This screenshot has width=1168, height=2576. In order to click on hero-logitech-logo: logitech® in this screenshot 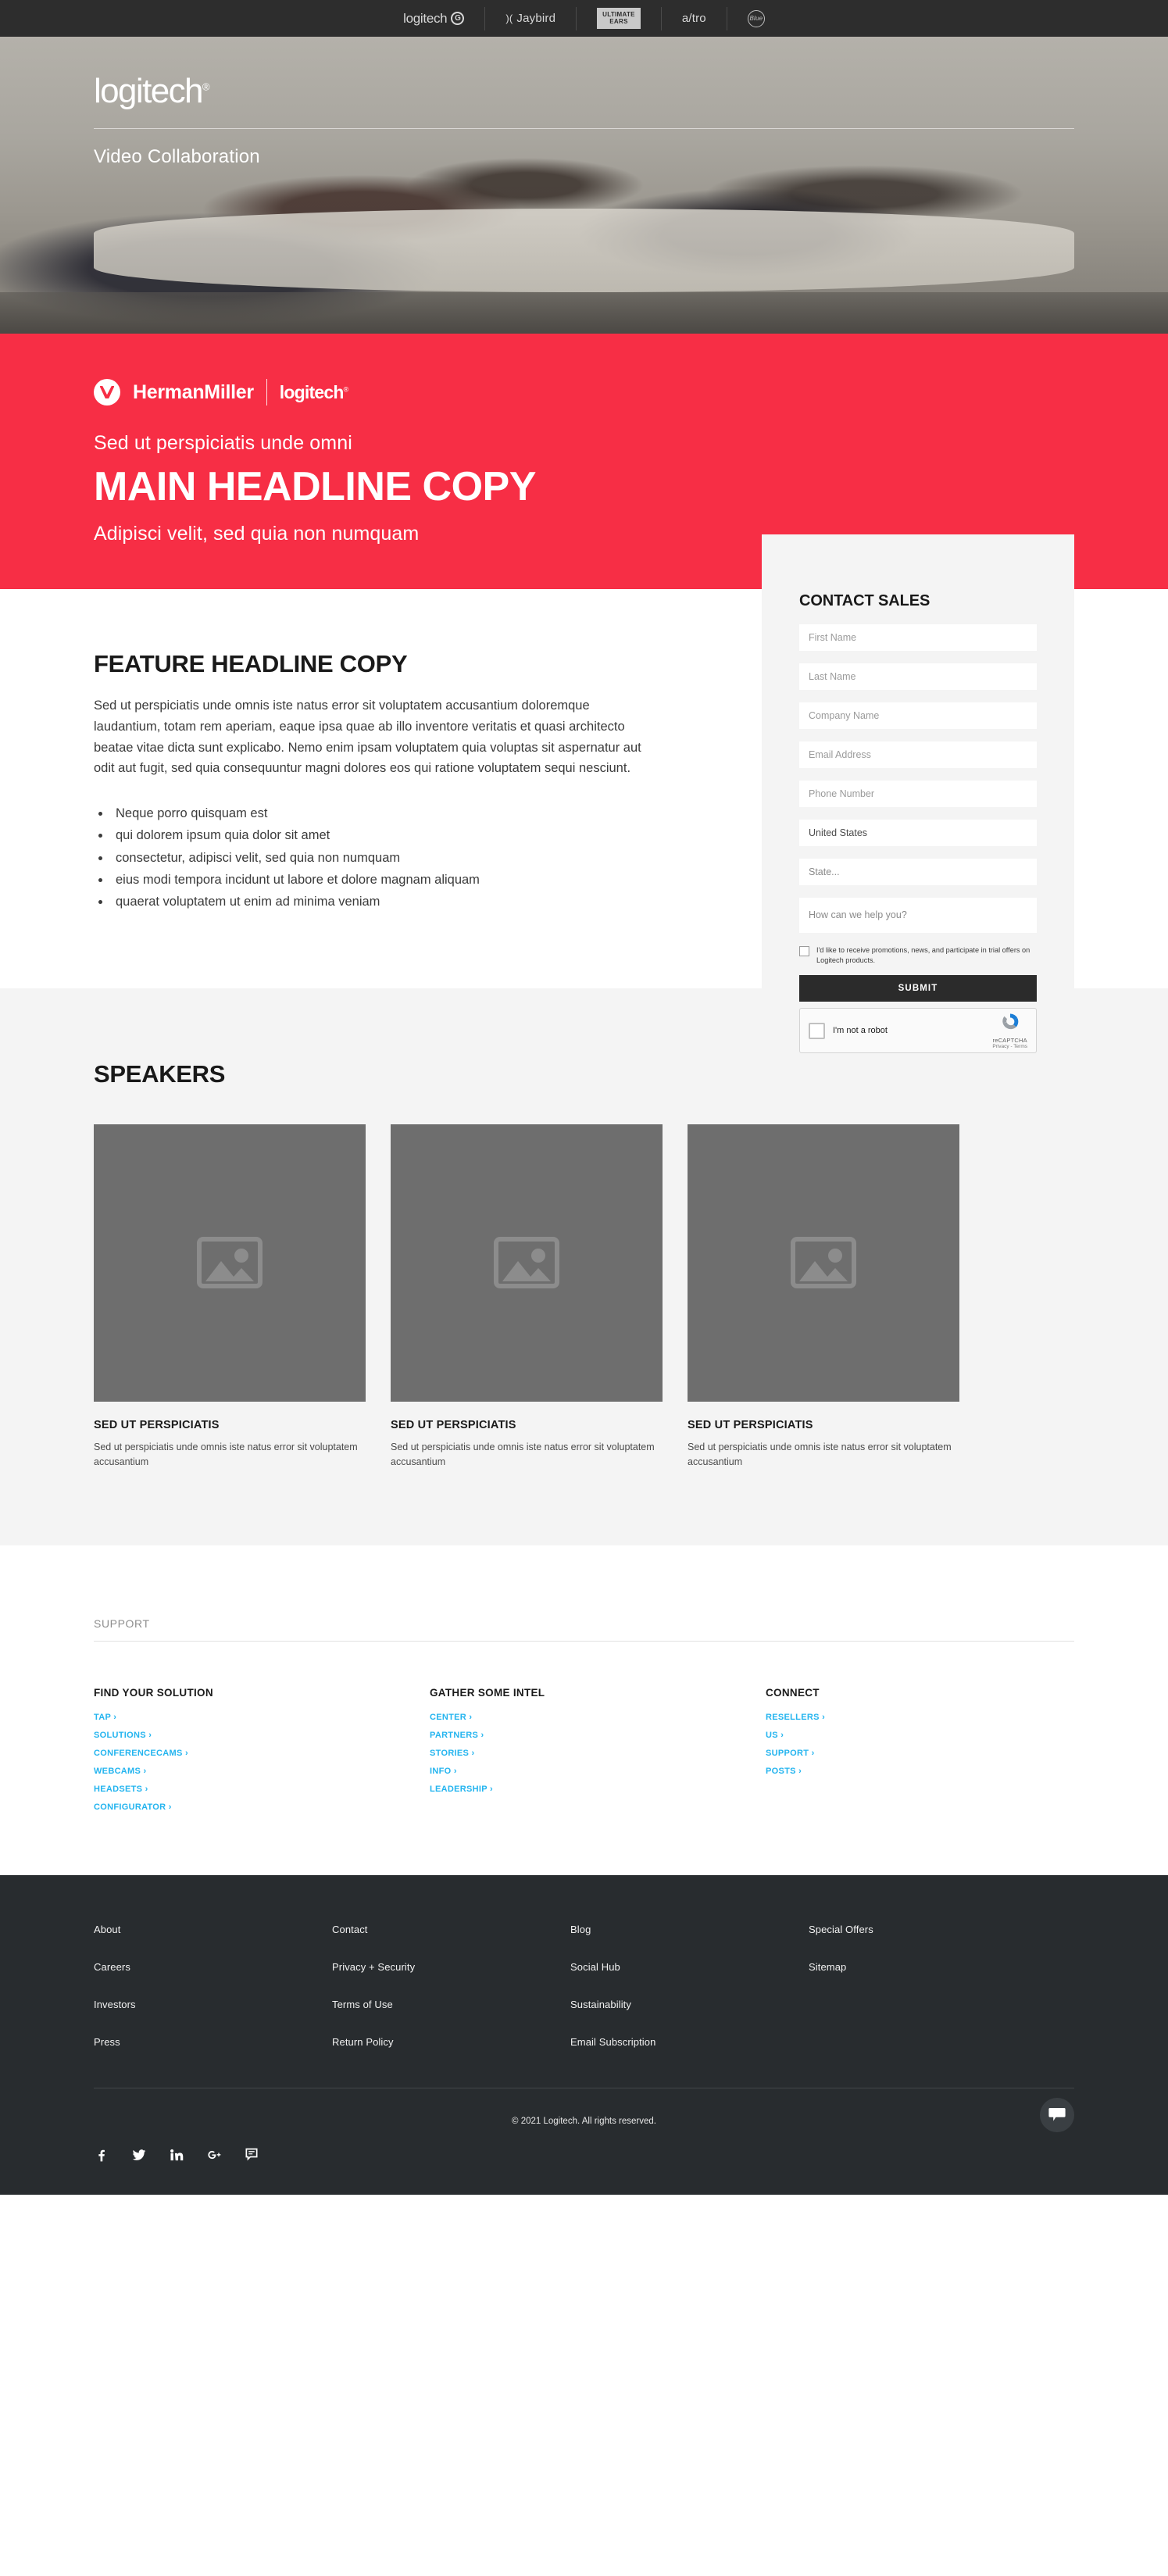, I will do `click(151, 92)`.